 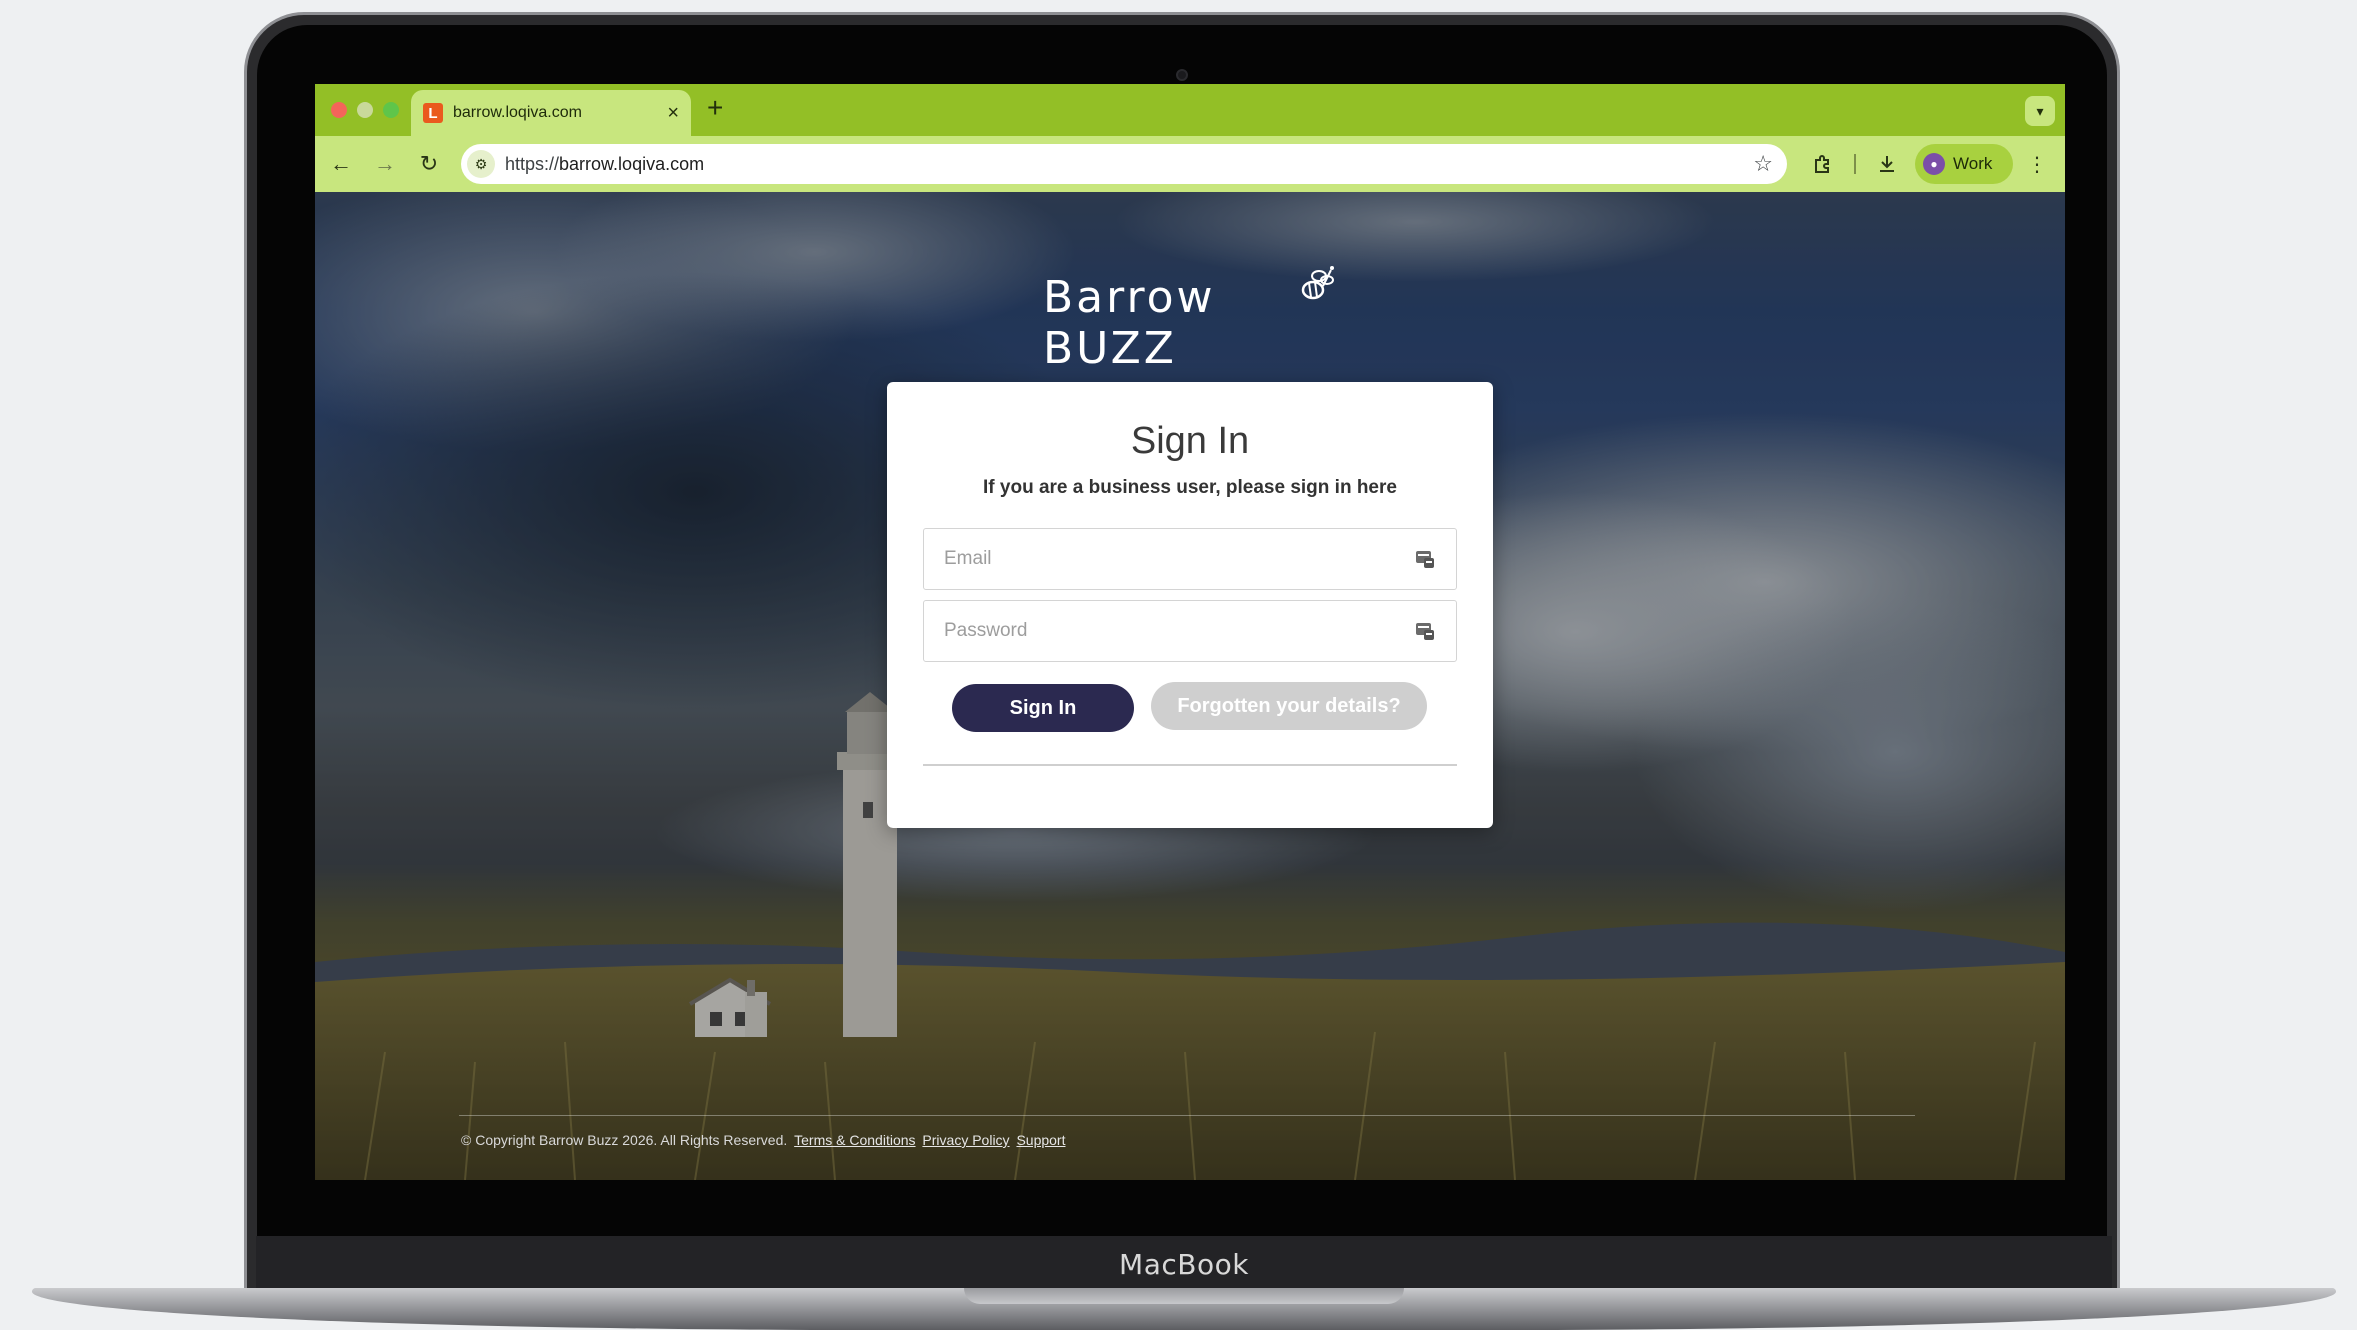 I want to click on url-scheme: https://, so click(x=532, y=163).